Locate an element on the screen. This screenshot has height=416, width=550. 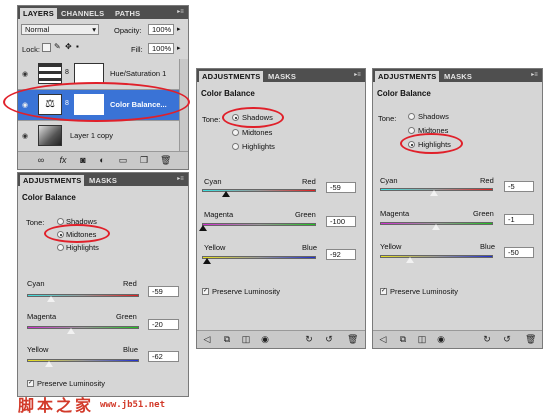
delete-layer-icon: 🗑 is located at coordinates (165, 160).